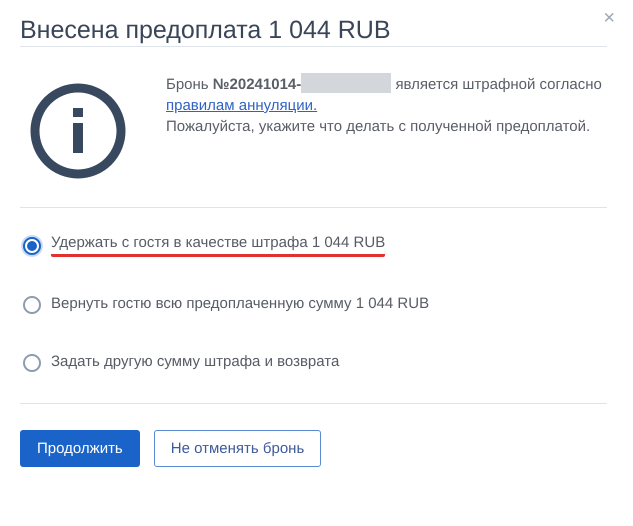 The width and height of the screenshot is (633, 526). Describe the element at coordinates (195, 363) in the screenshot. I see `option-label: Задать другую сумму штрафа и возврата` at that location.